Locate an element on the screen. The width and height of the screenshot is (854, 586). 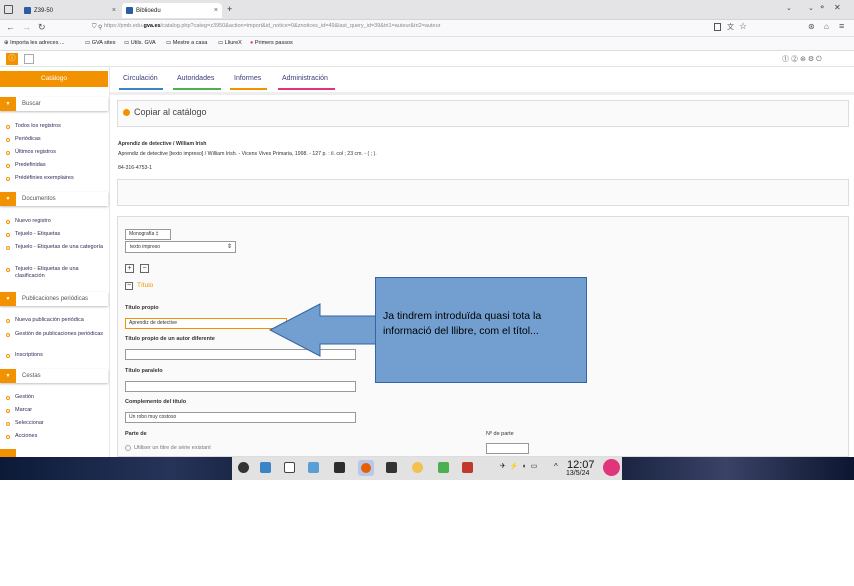
collapse-all-icon: − is located at coordinates (144, 268).